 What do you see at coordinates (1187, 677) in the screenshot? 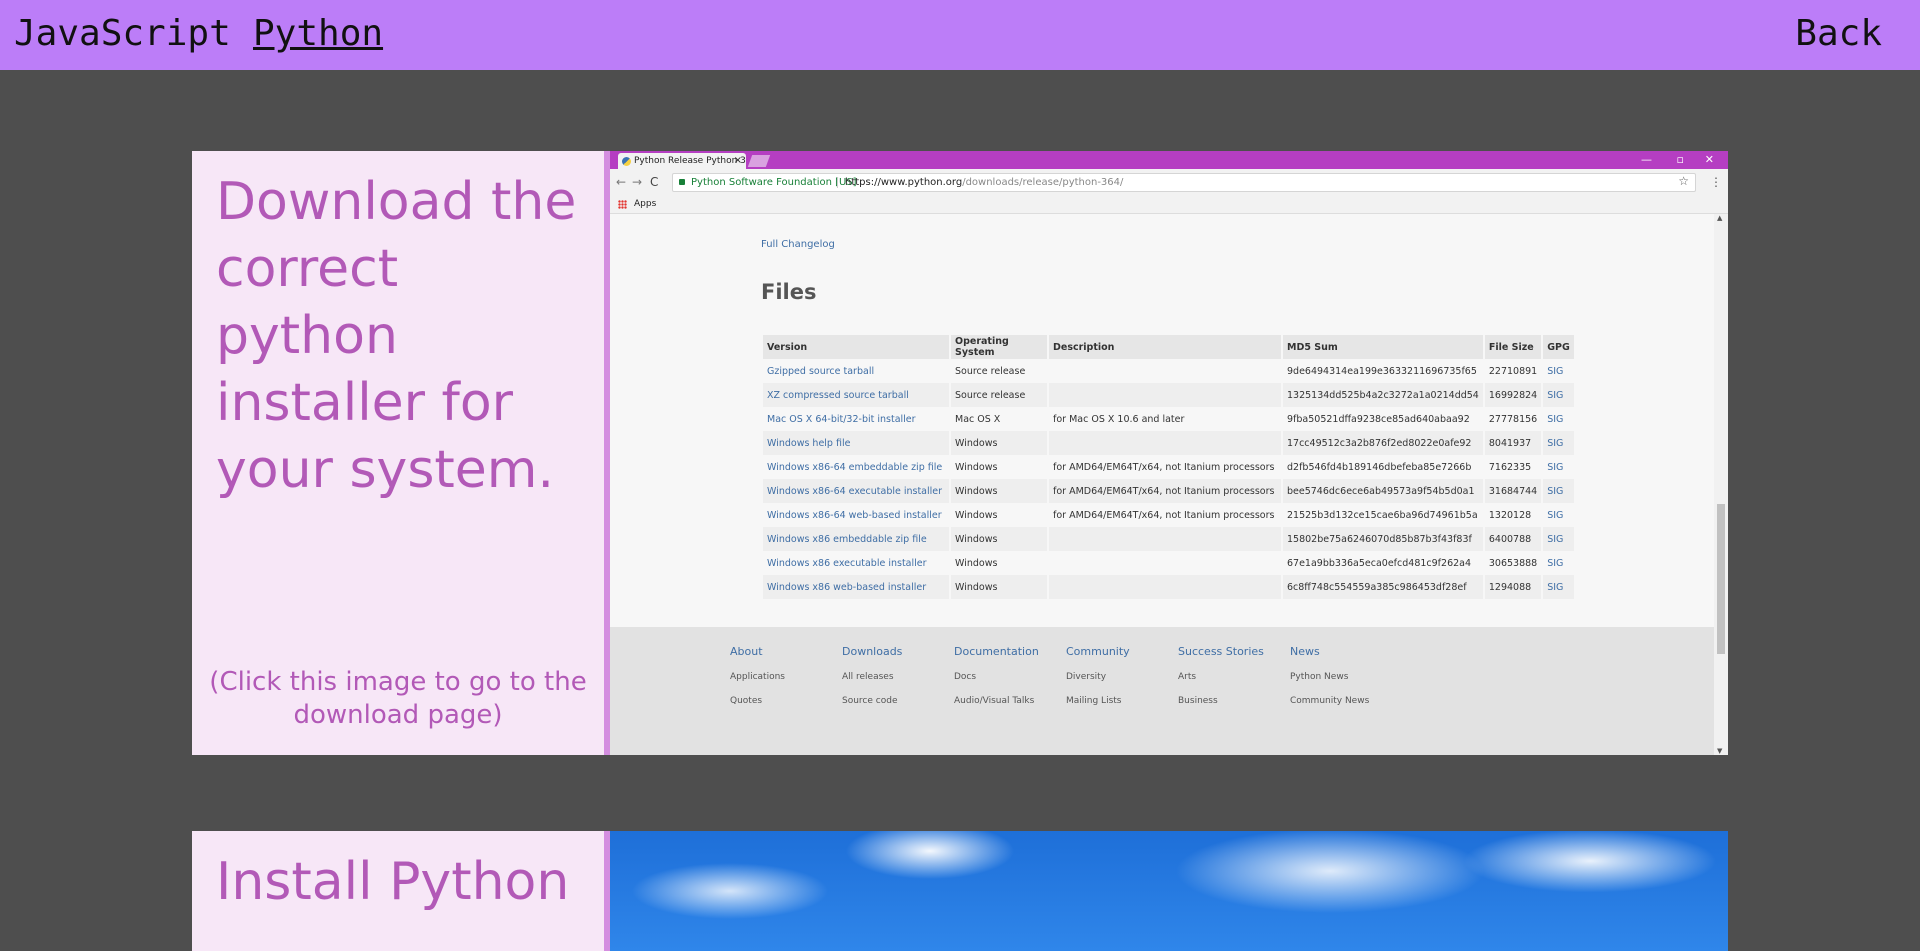
I see `footer-link: Arts` at bounding box center [1187, 677].